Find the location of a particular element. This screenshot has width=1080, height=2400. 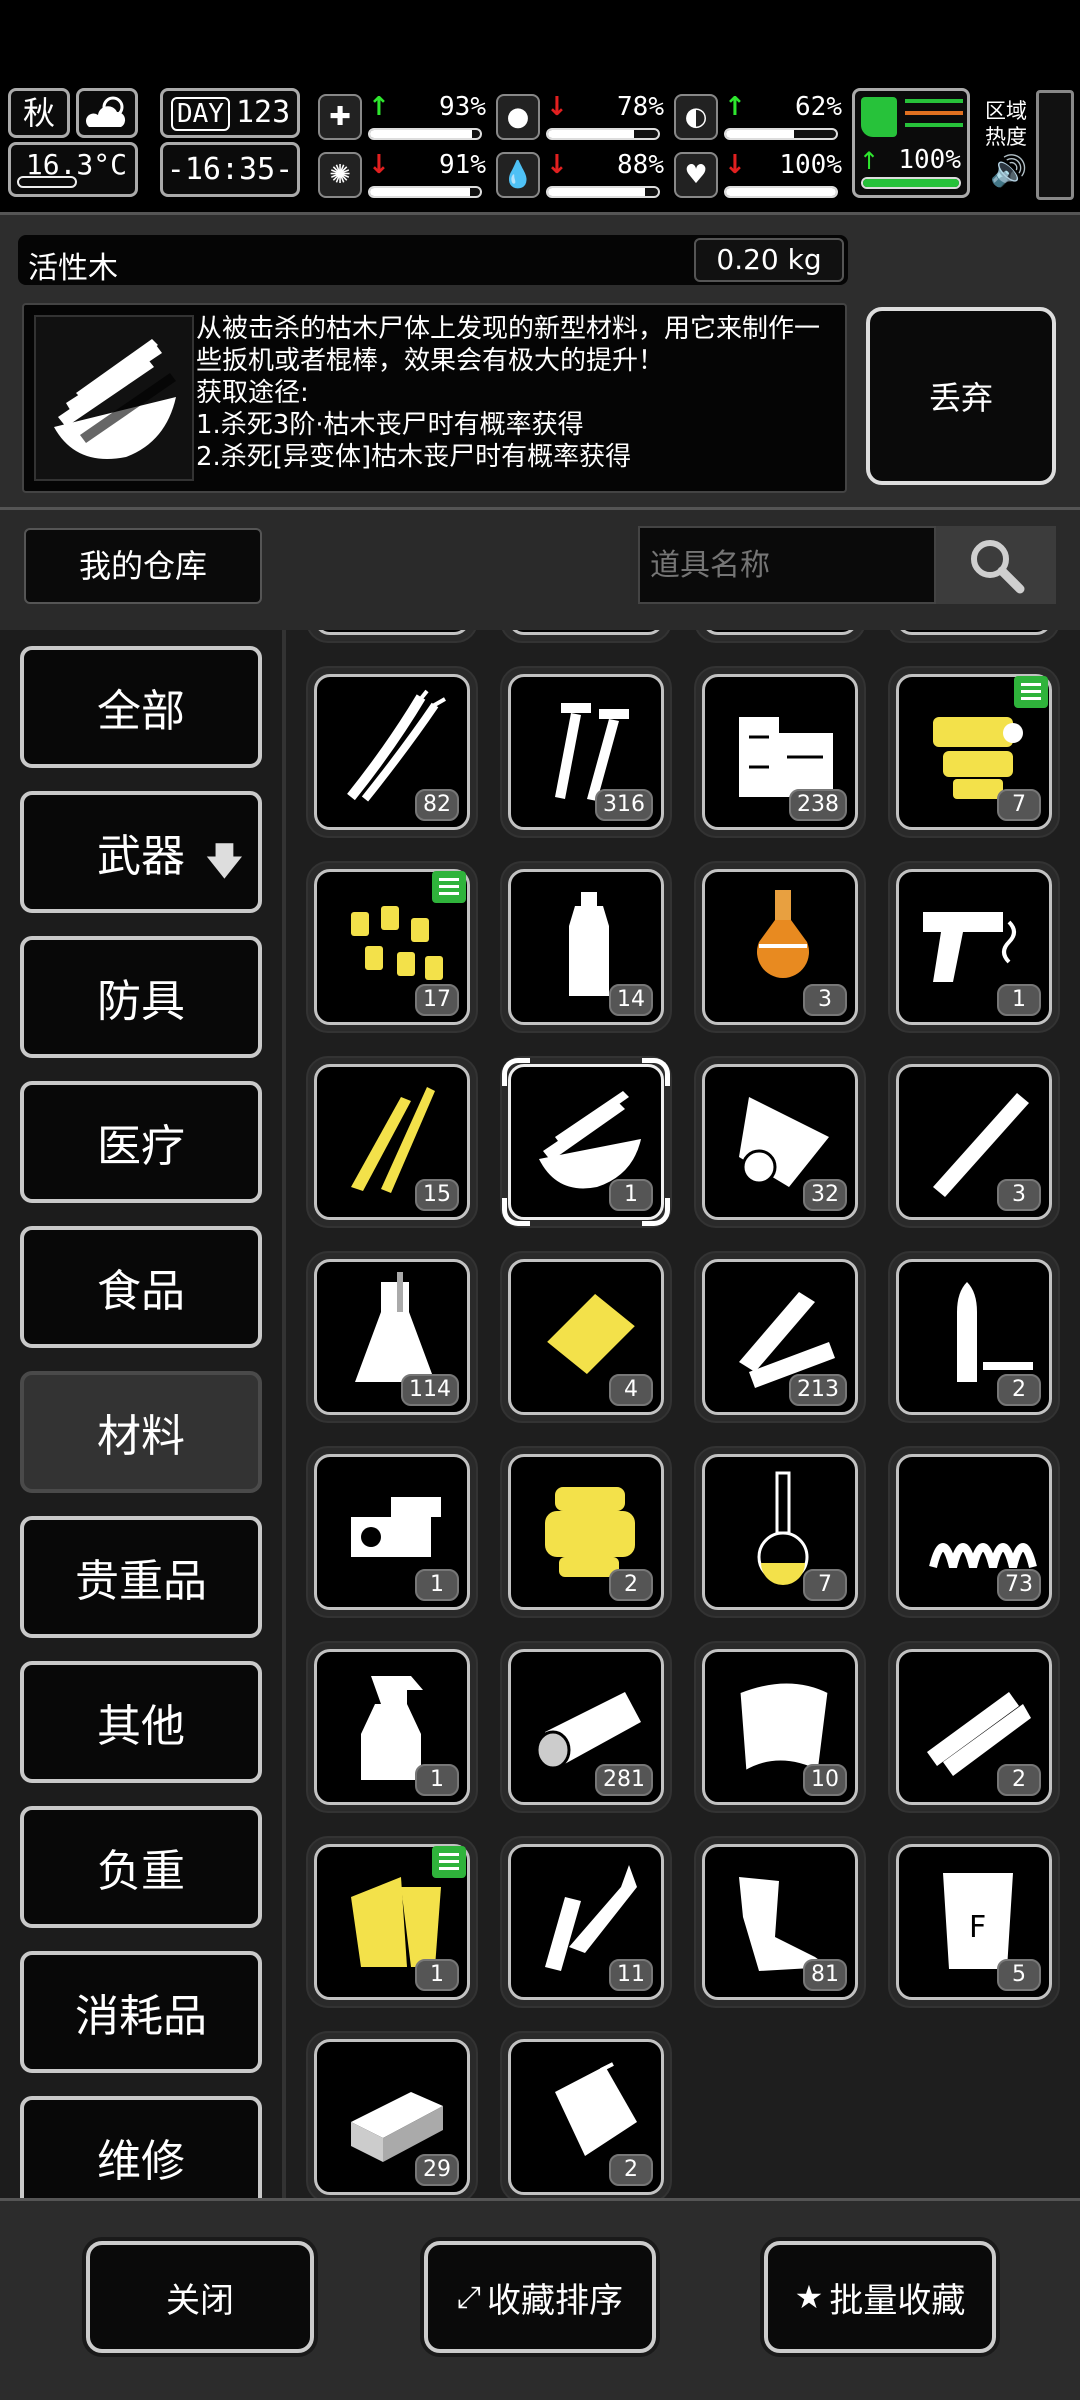

item-slot: 29 is located at coordinates (392, 2114).